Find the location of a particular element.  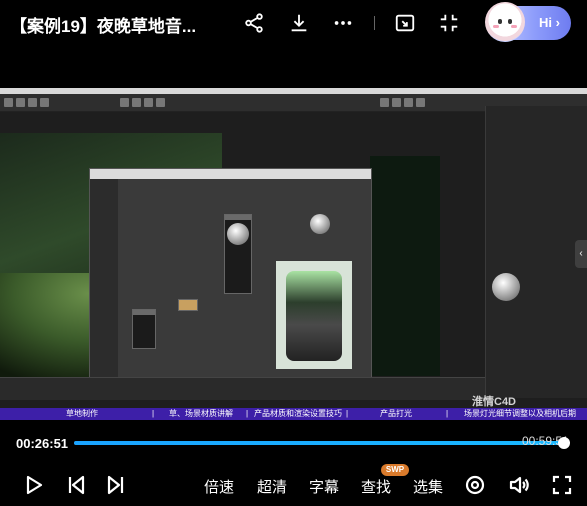

chapter-label: 草、场景材质讲解 is located at coordinates (201, 413).